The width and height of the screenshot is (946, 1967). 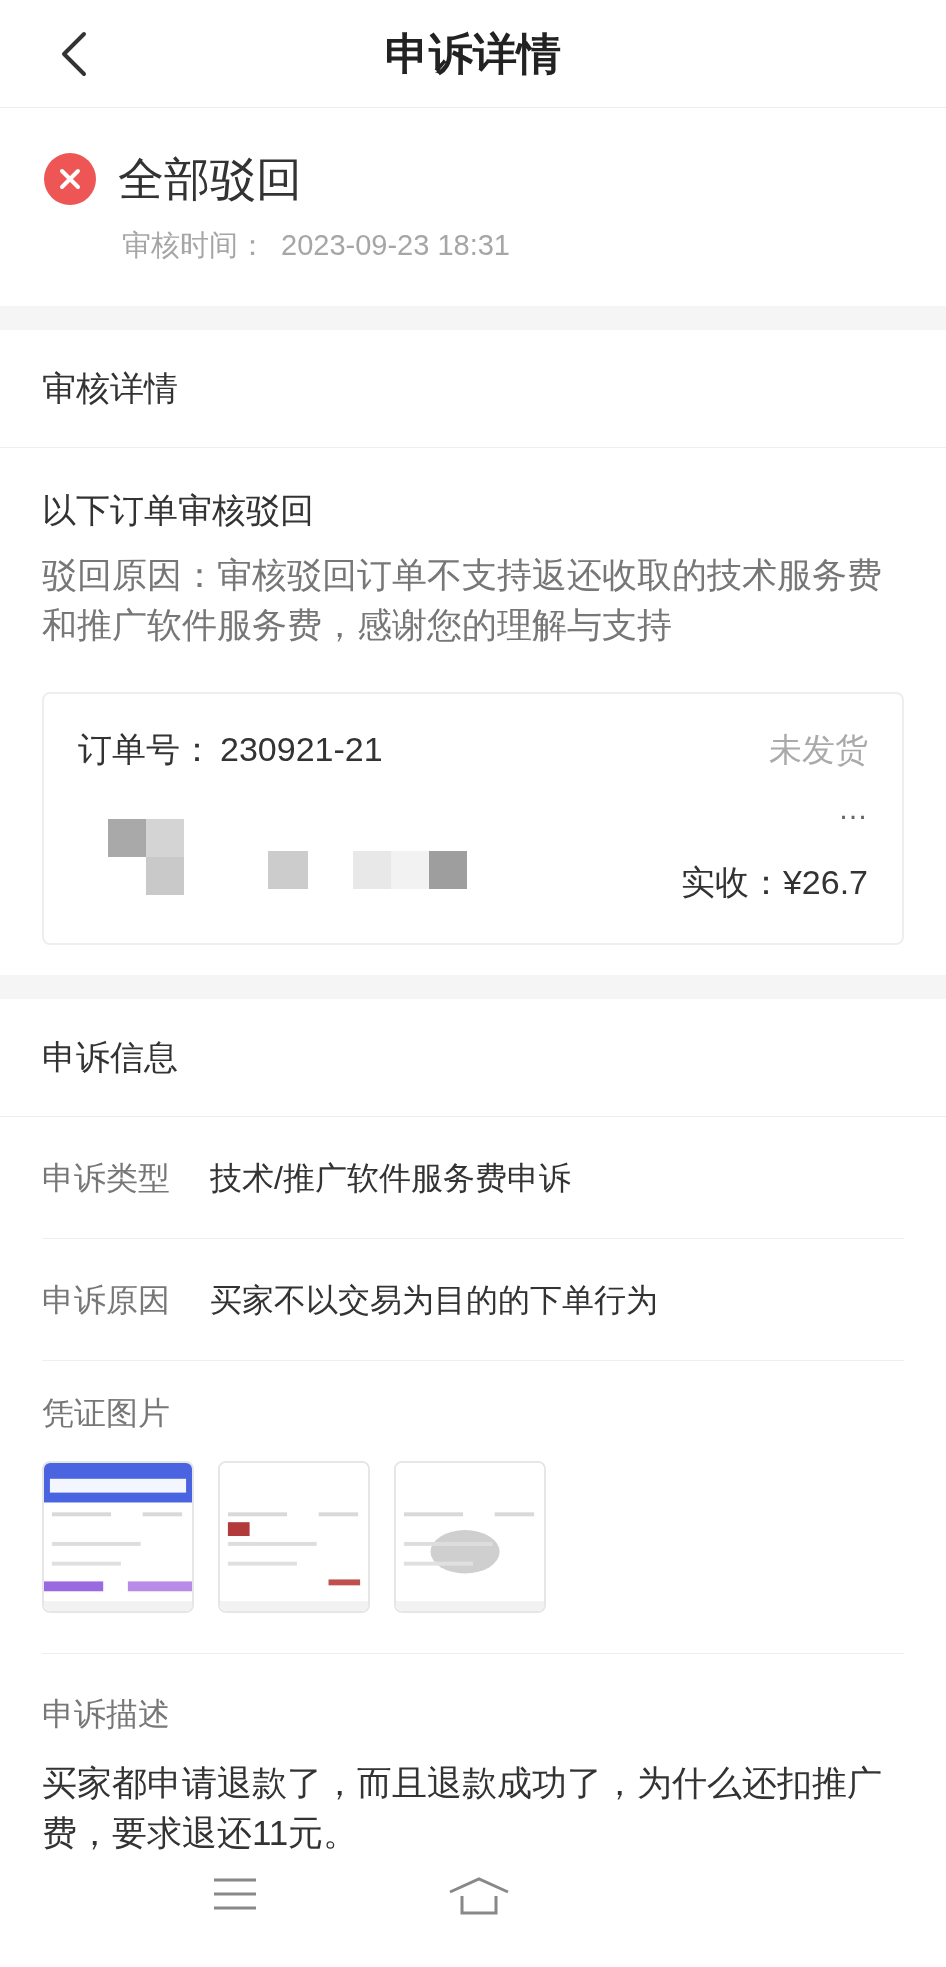 What do you see at coordinates (106, 1714) in the screenshot?
I see `description-label: 申诉描述` at bounding box center [106, 1714].